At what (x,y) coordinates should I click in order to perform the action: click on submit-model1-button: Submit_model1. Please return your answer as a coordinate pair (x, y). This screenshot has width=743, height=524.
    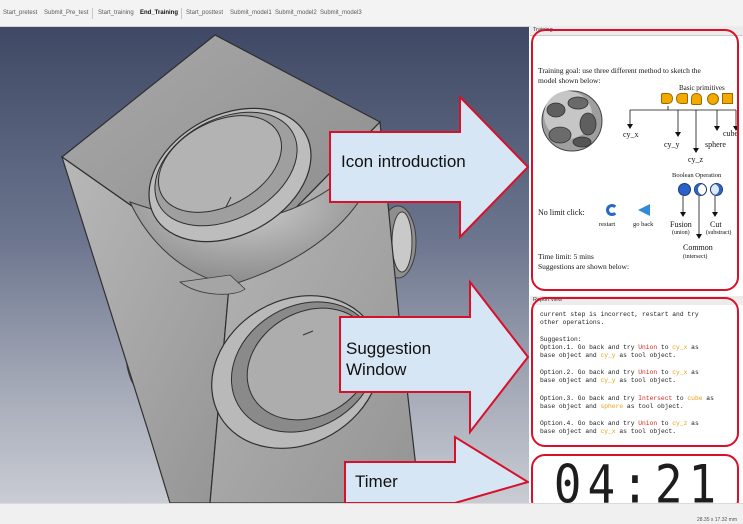
    Looking at the image, I should click on (251, 13).